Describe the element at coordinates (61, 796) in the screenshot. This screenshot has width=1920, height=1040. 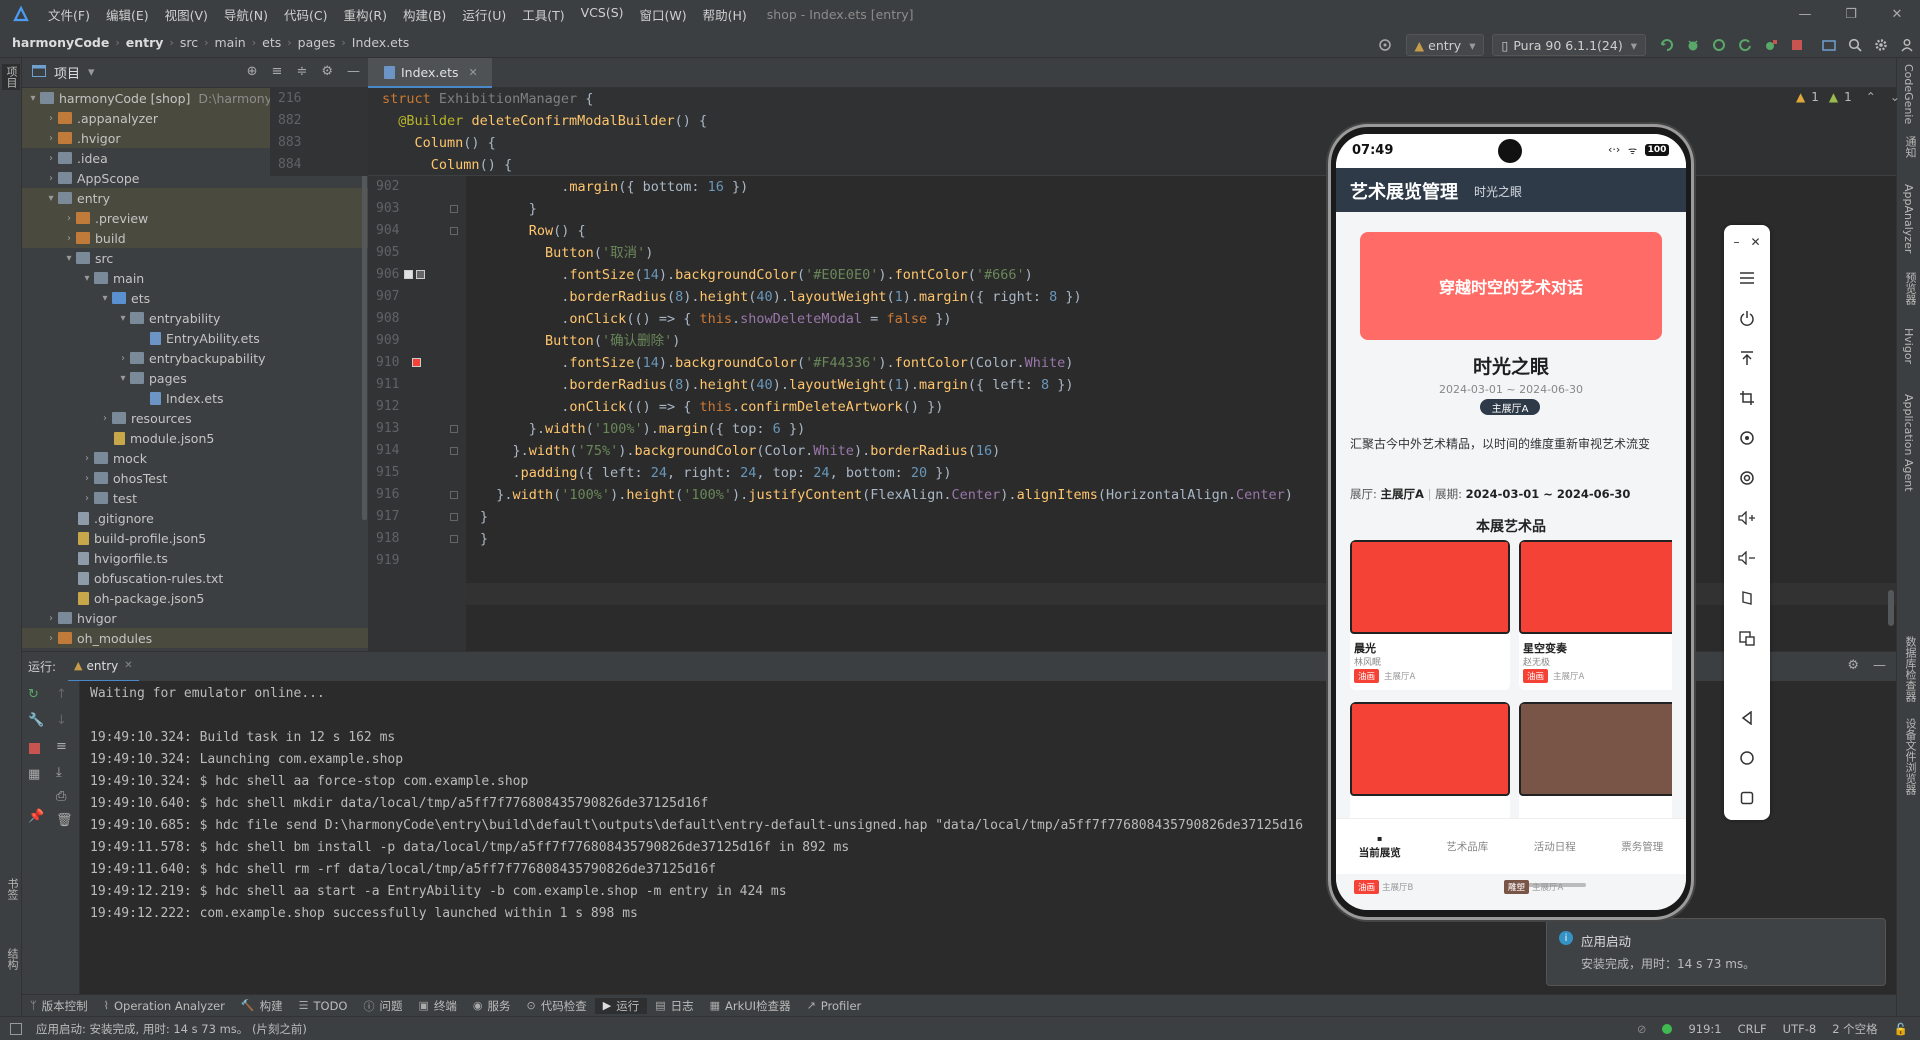
I see `print-icon: ⎙` at that location.